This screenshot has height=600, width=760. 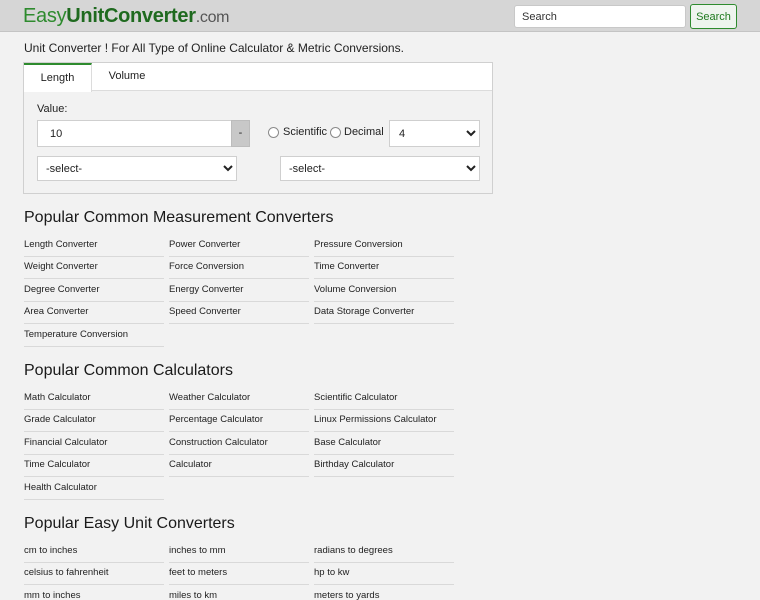 I want to click on to-unit-select: -select-, so click(x=380, y=168).